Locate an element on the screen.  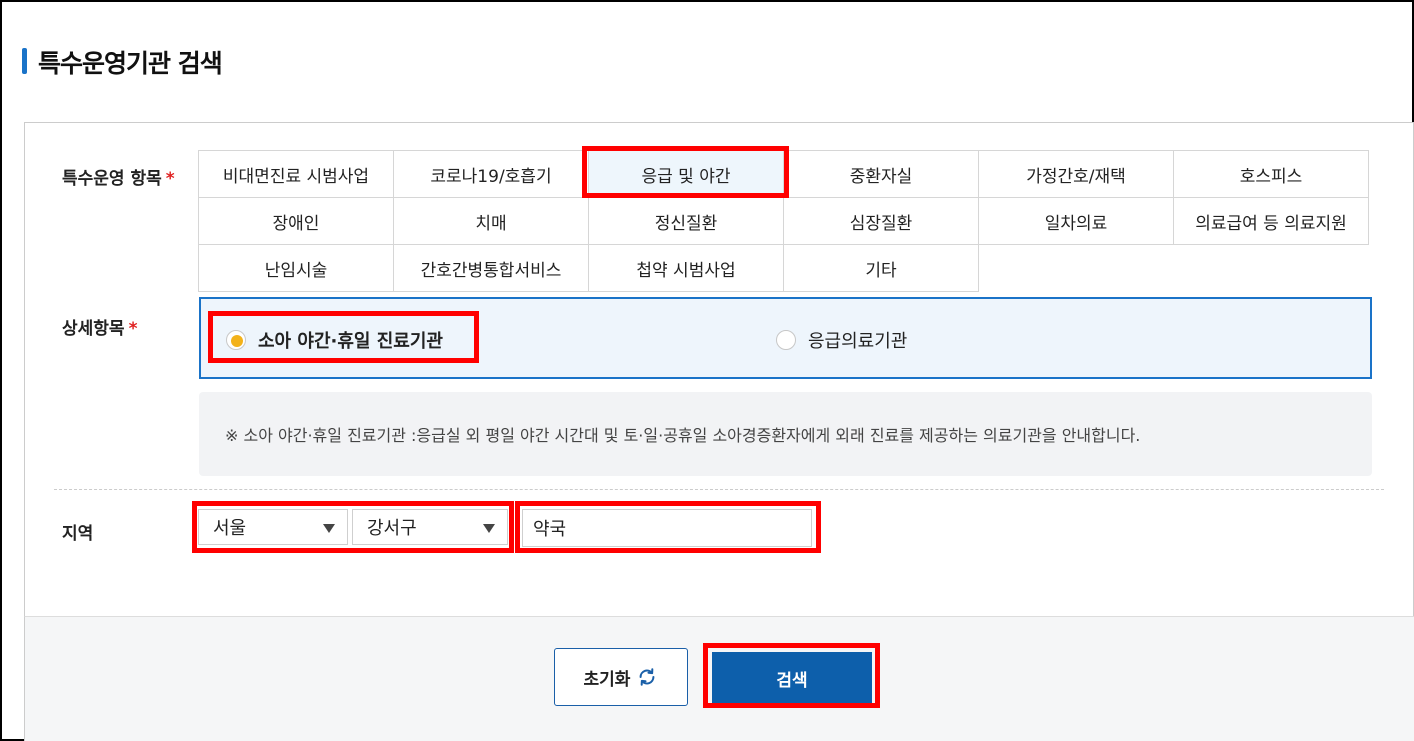
category-item-label: 가정간호/재택 is located at coordinates (1076, 176).